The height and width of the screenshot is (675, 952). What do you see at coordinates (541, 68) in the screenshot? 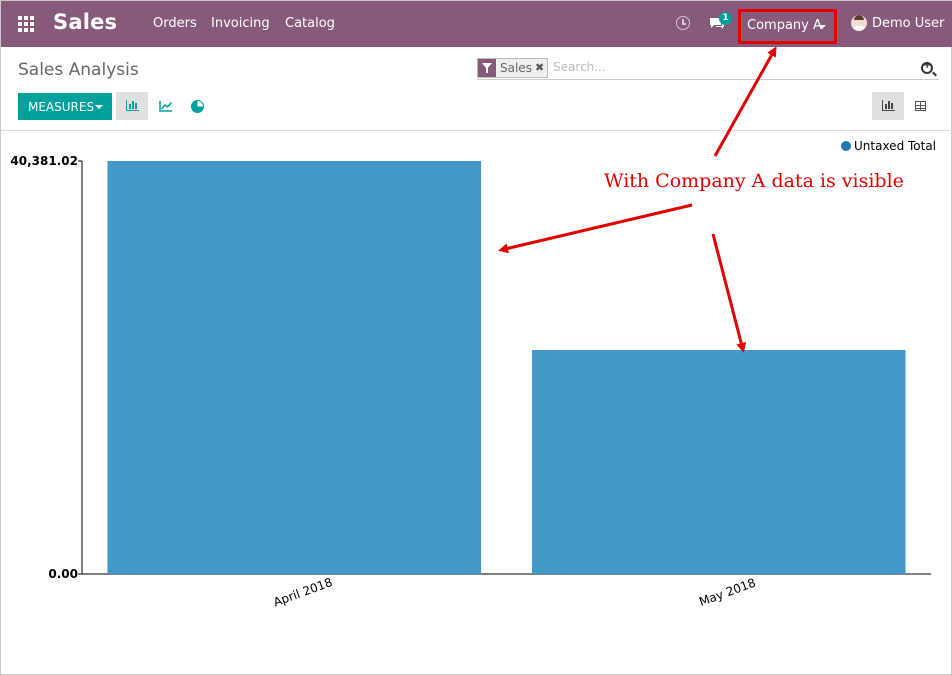
I see `facet-remove-icon: ✖` at bounding box center [541, 68].